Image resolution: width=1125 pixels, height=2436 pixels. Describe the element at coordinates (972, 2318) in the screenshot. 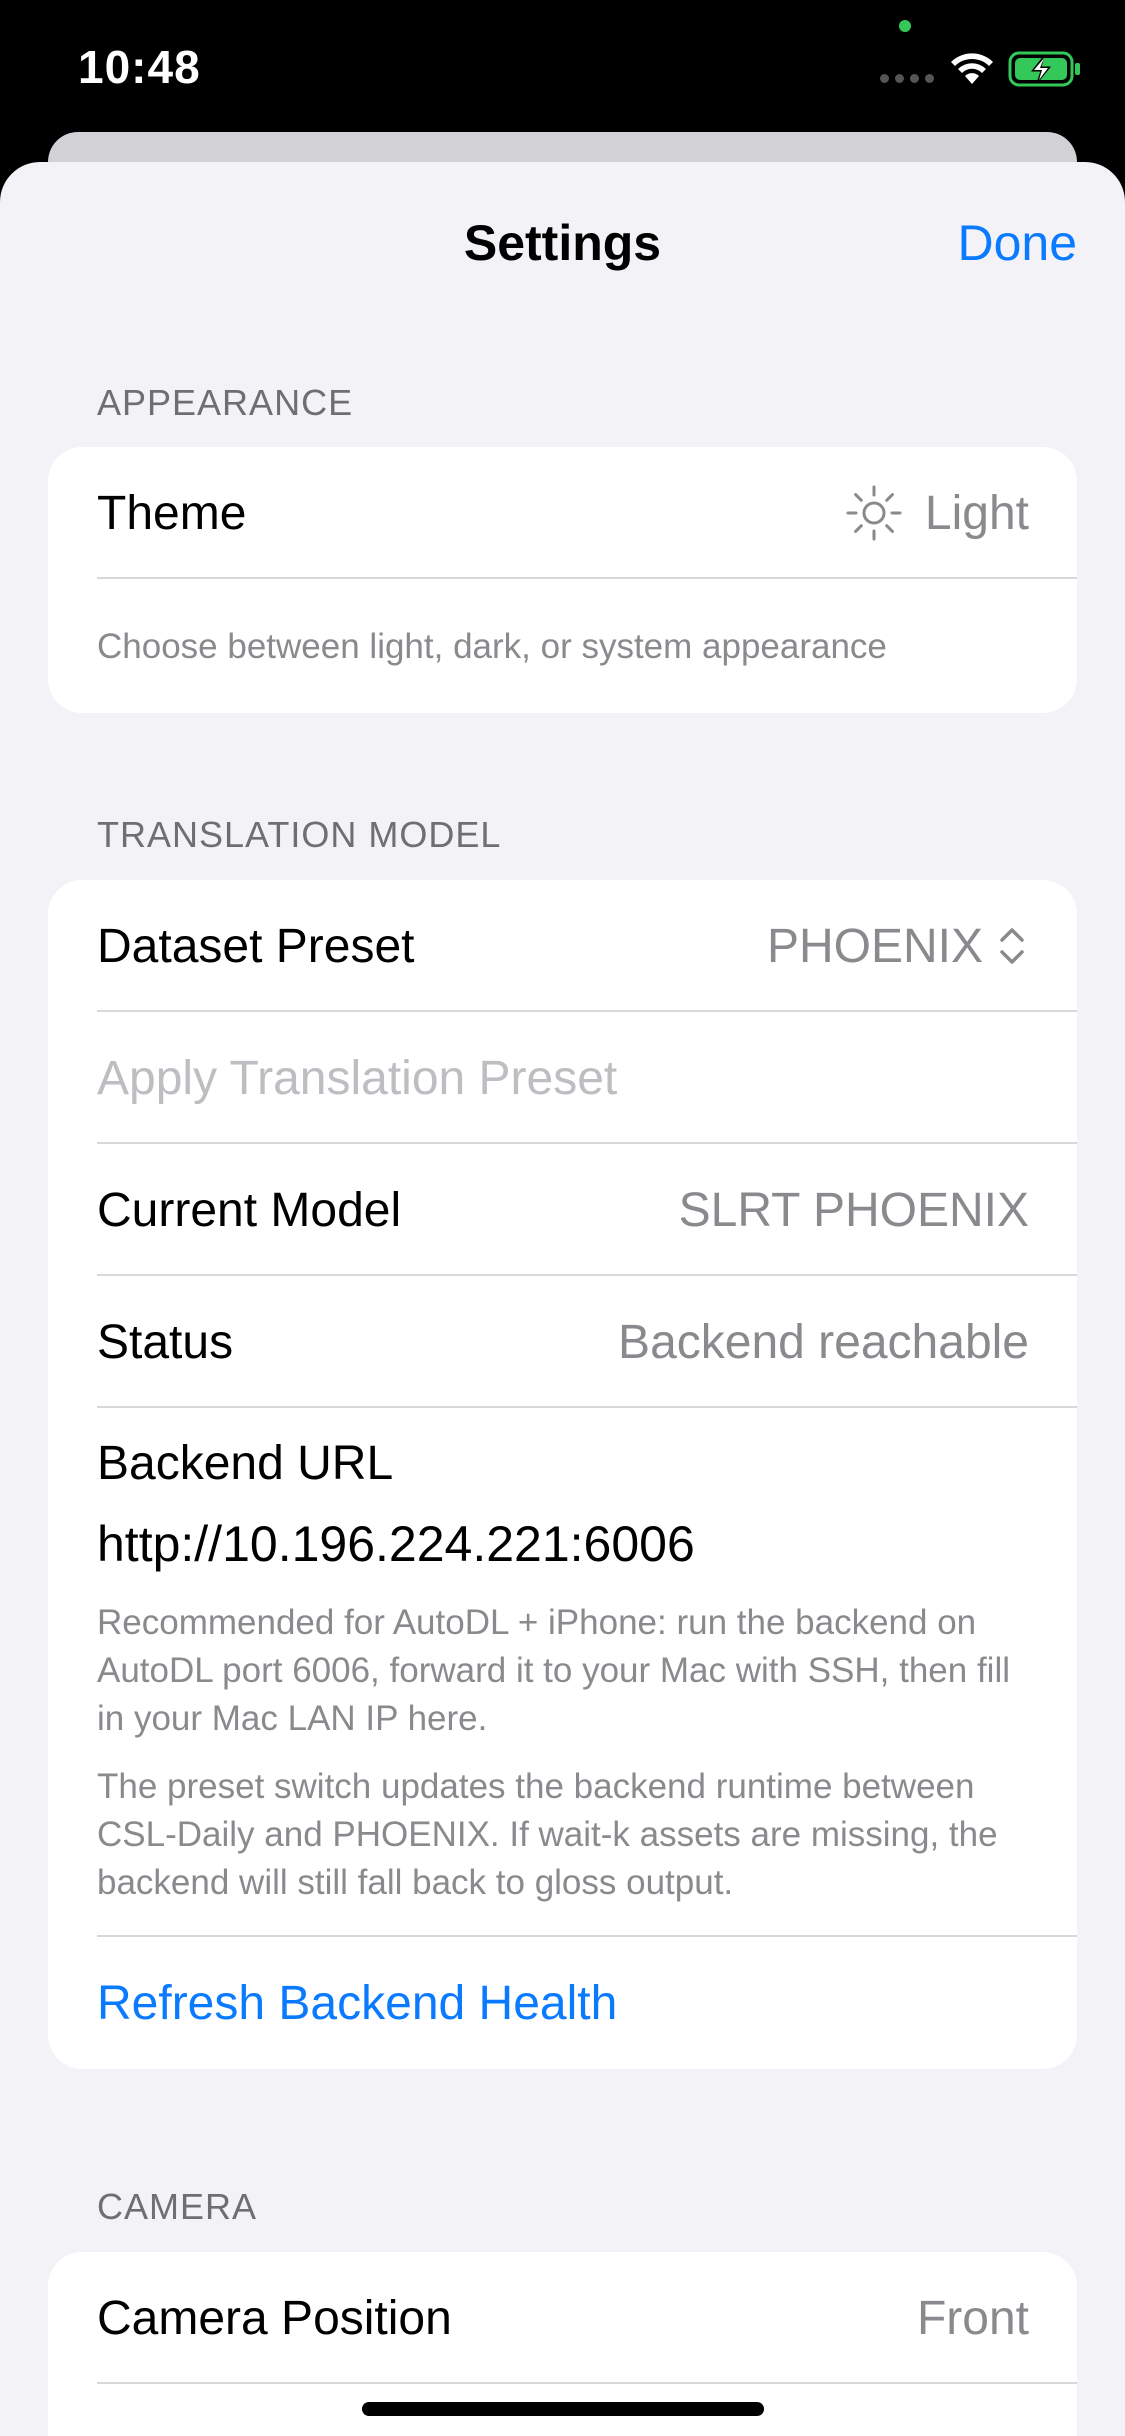

I see `camera-position-value: Front` at that location.